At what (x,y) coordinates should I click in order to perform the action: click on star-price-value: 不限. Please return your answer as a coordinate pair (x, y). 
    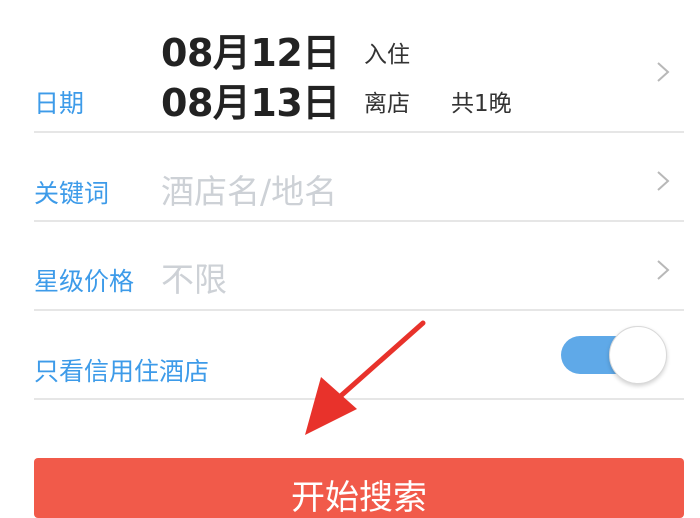
    Looking at the image, I should click on (194, 279).